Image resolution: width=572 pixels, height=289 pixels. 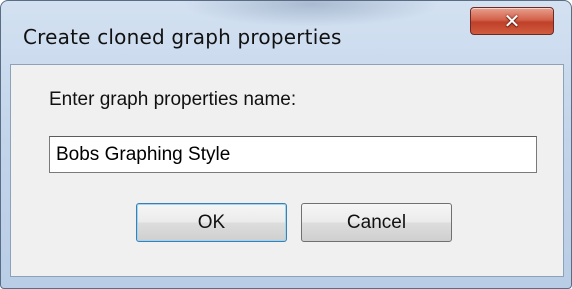 I want to click on graph-properties-name-label: Enter graph properties name:, so click(x=173, y=99).